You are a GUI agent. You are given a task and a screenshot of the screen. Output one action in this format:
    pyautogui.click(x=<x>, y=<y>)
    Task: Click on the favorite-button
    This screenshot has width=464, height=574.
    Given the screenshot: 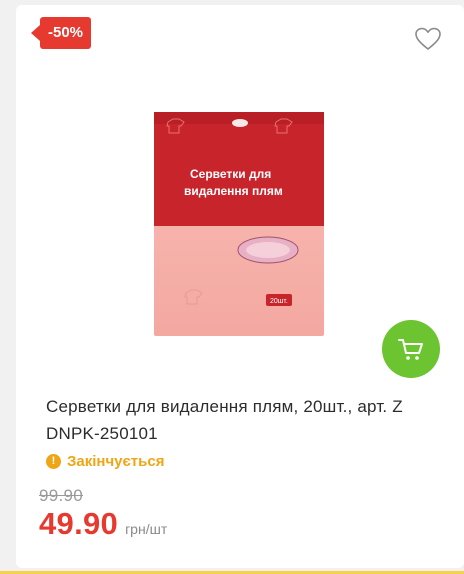 What is the action you would take?
    pyautogui.click(x=428, y=39)
    